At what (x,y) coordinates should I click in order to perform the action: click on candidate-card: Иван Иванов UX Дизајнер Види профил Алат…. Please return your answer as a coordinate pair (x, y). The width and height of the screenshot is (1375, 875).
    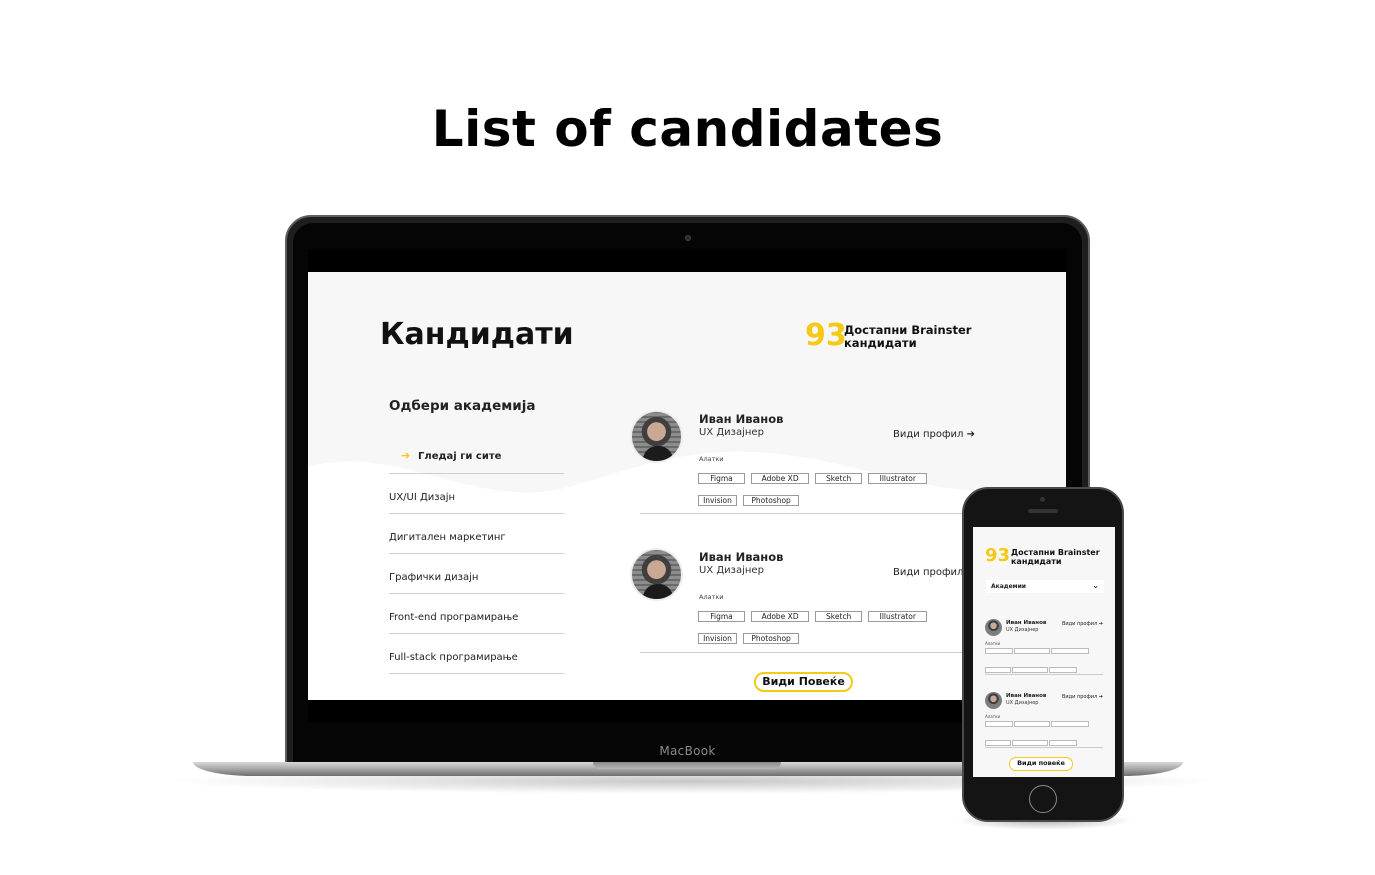
    Looking at the image, I should click on (800, 608).